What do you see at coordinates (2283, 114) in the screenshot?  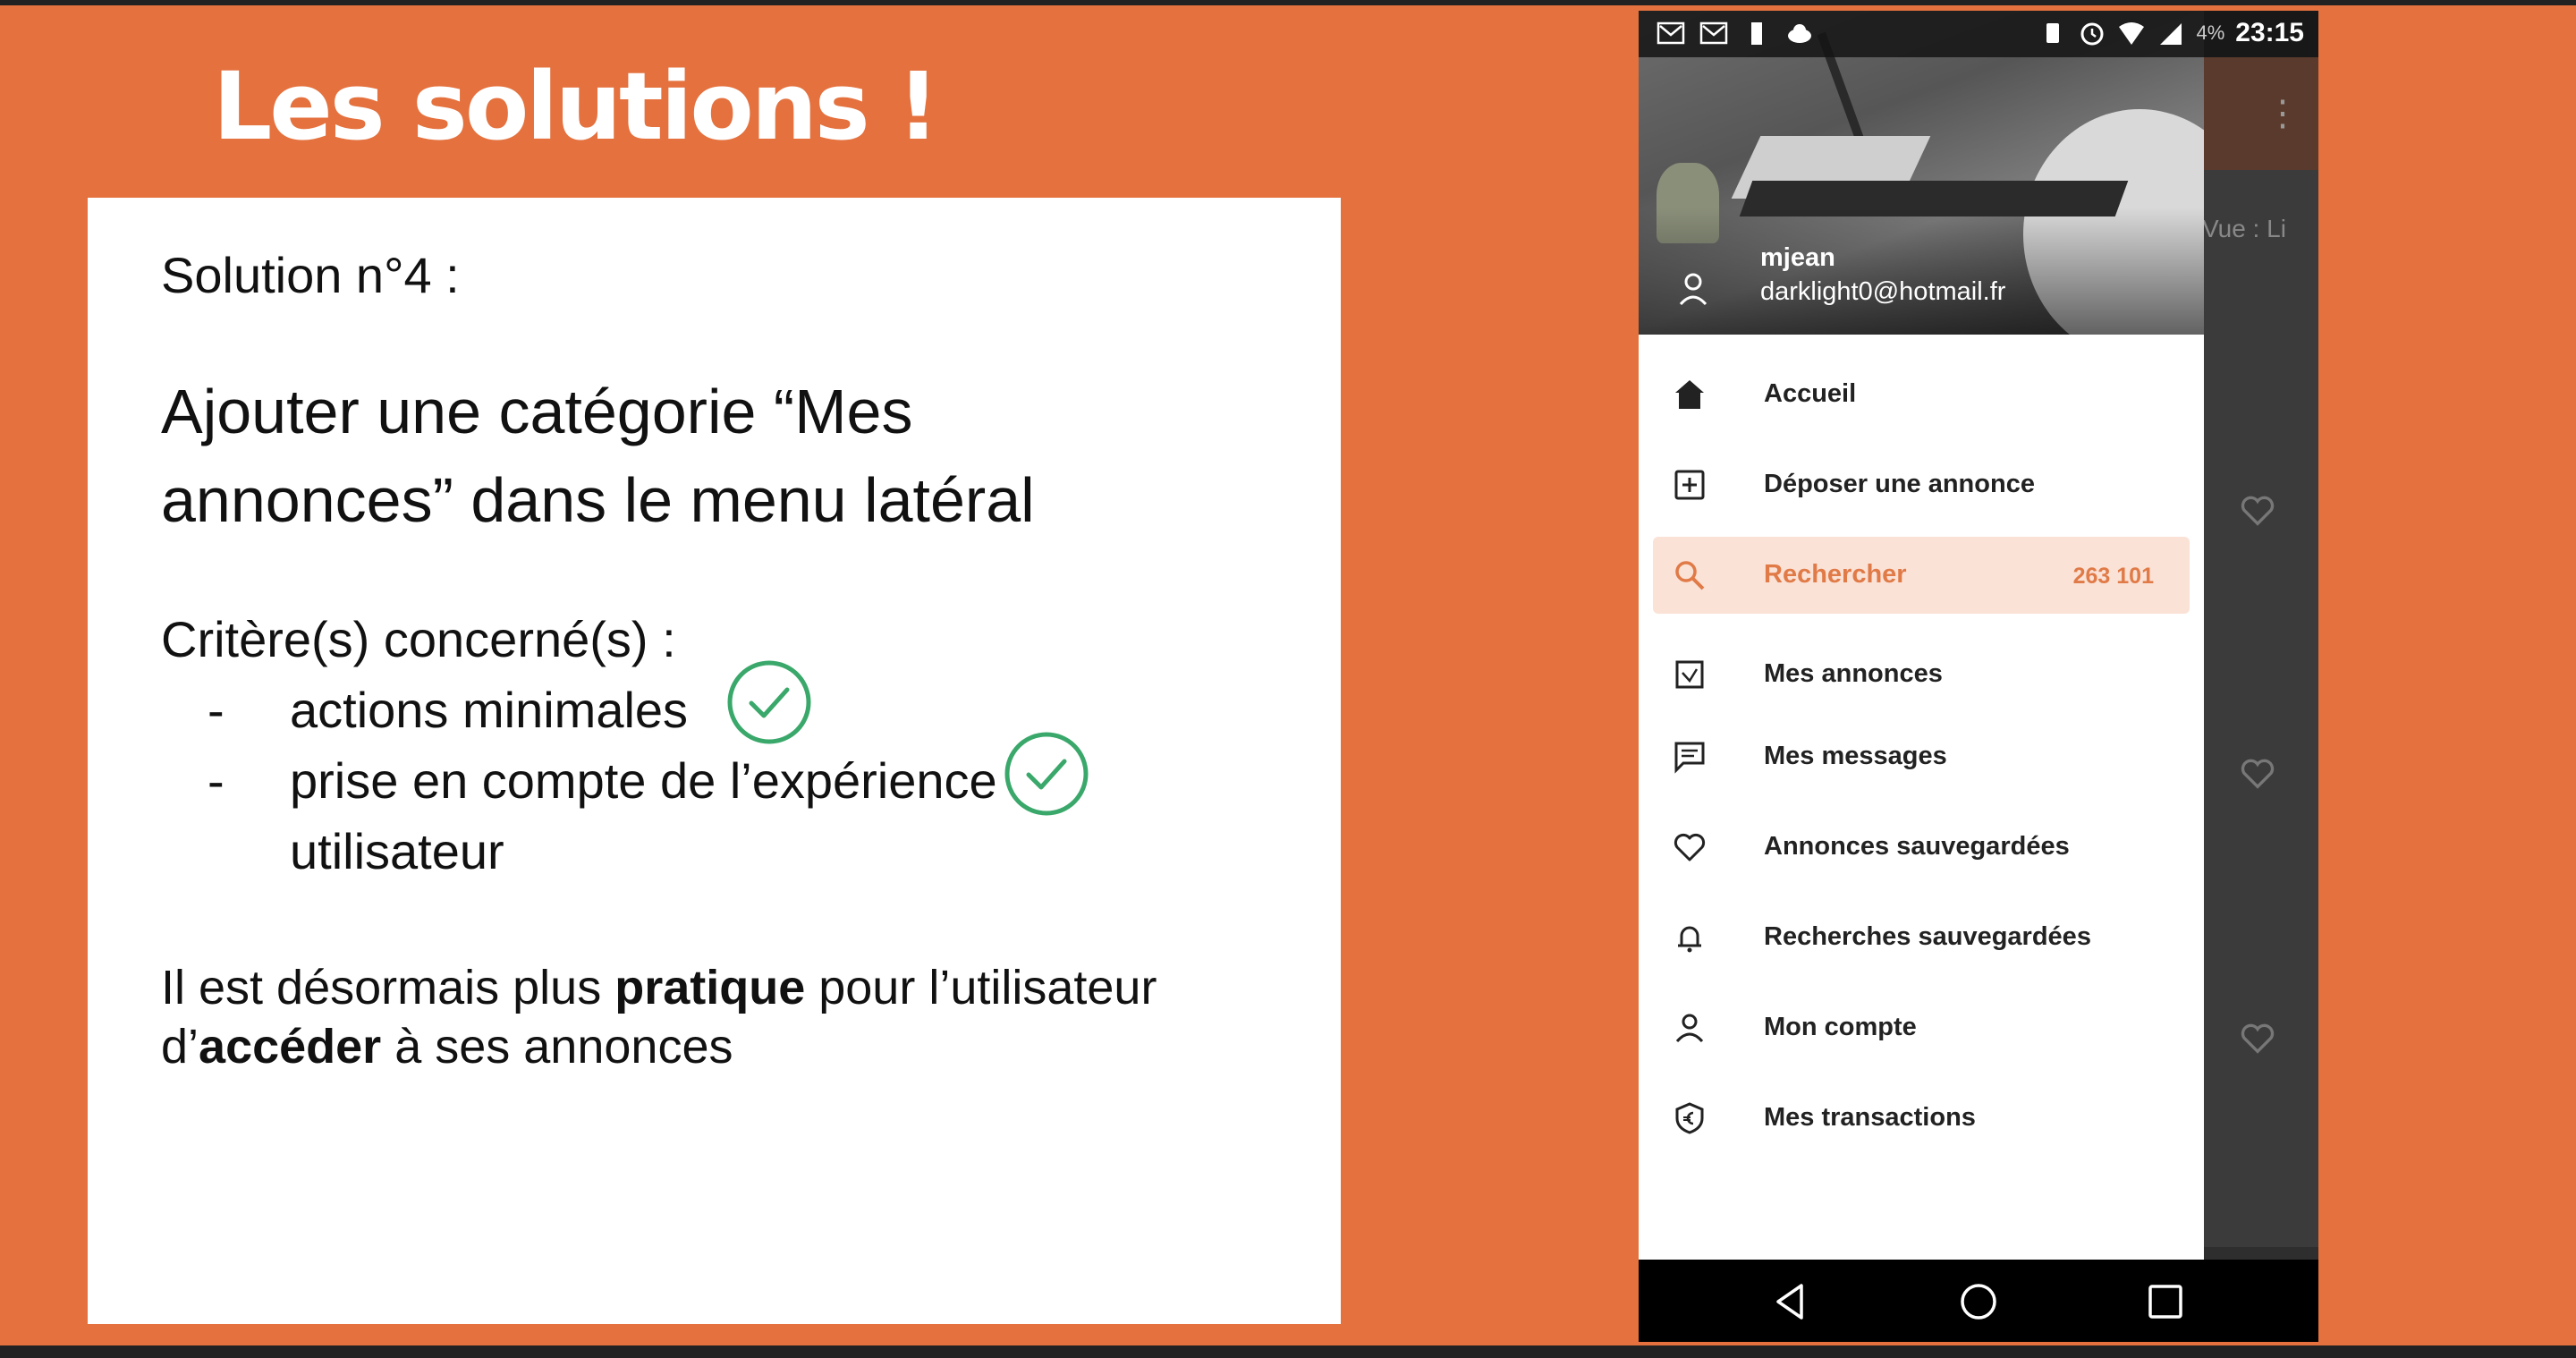 I see `overflow-menu-icon: ⋮` at bounding box center [2283, 114].